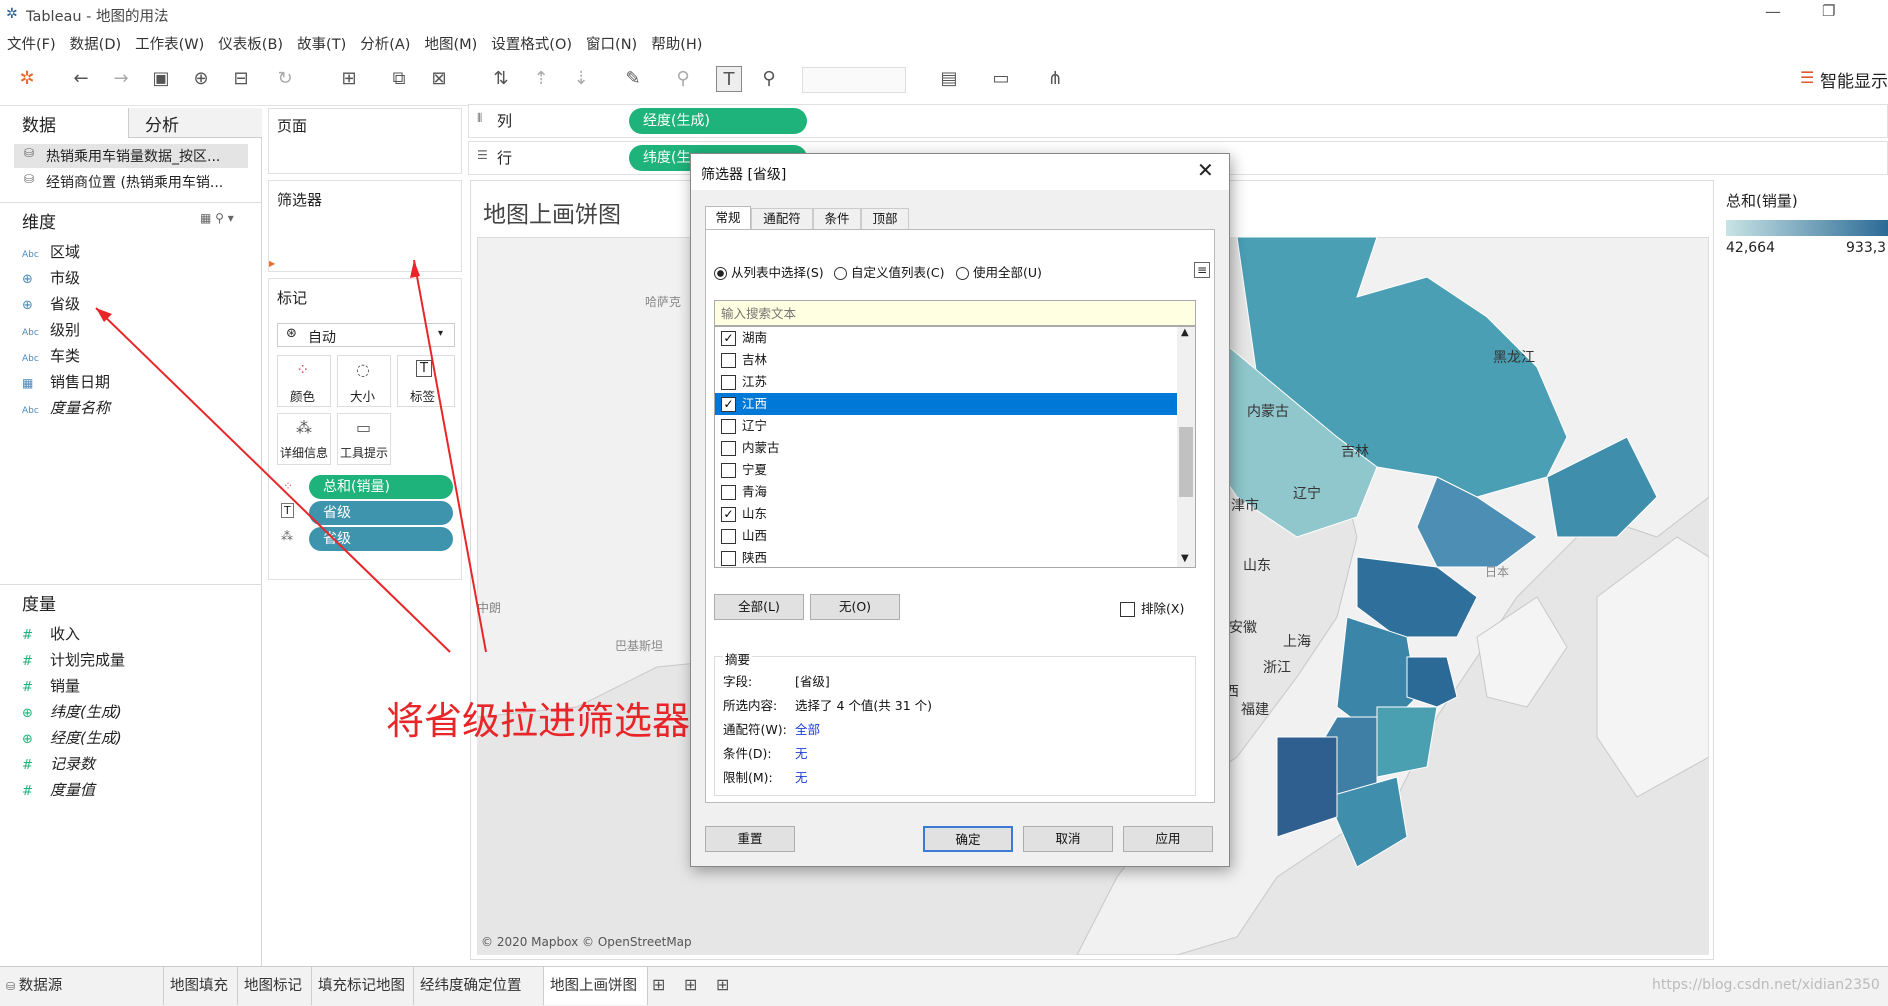 The image size is (1888, 1006). Describe the element at coordinates (769, 271) in the screenshot. I see `radio-from-list: 从列表中选择(S)` at that location.